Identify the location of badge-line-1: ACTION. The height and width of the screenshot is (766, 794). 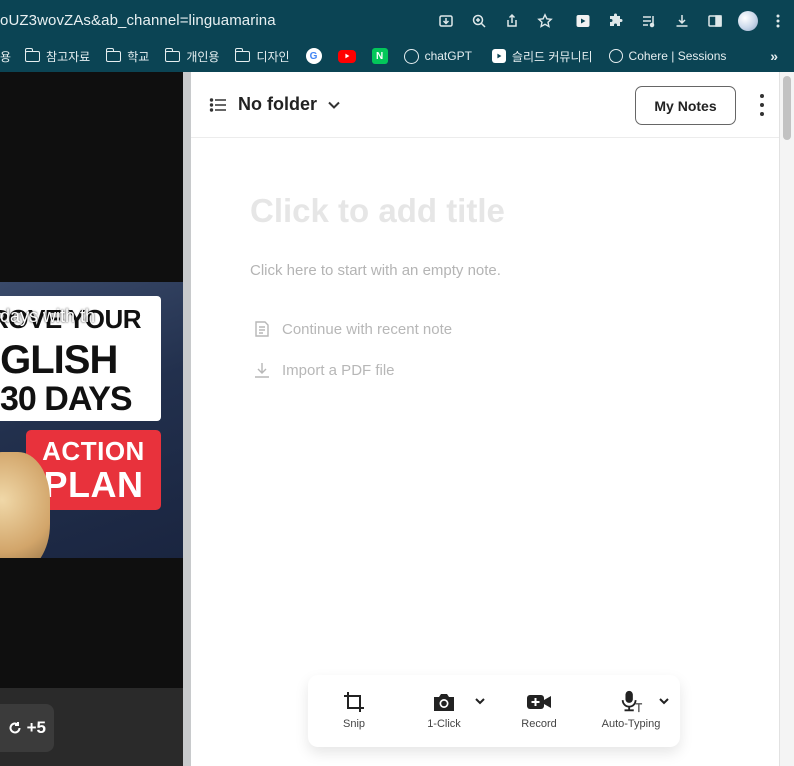
(93, 451).